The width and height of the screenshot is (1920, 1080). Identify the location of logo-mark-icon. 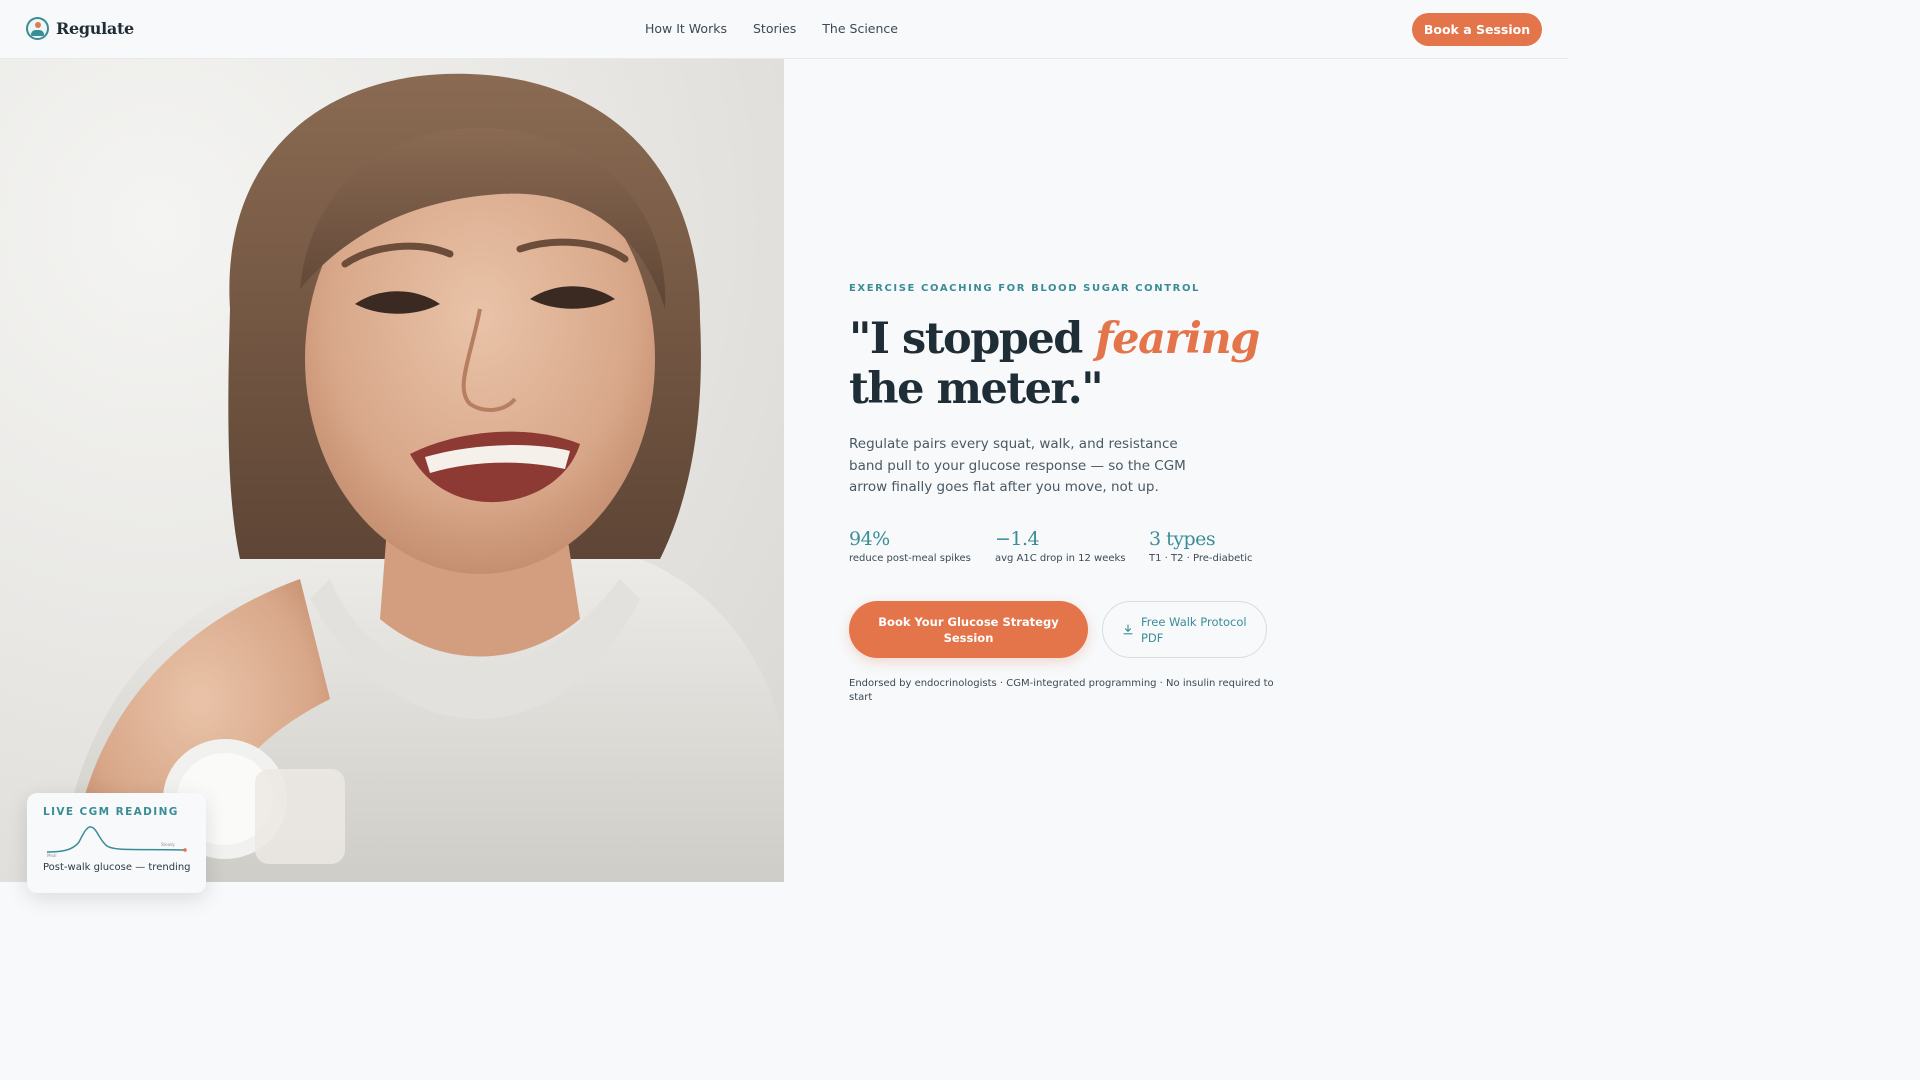
(37, 28).